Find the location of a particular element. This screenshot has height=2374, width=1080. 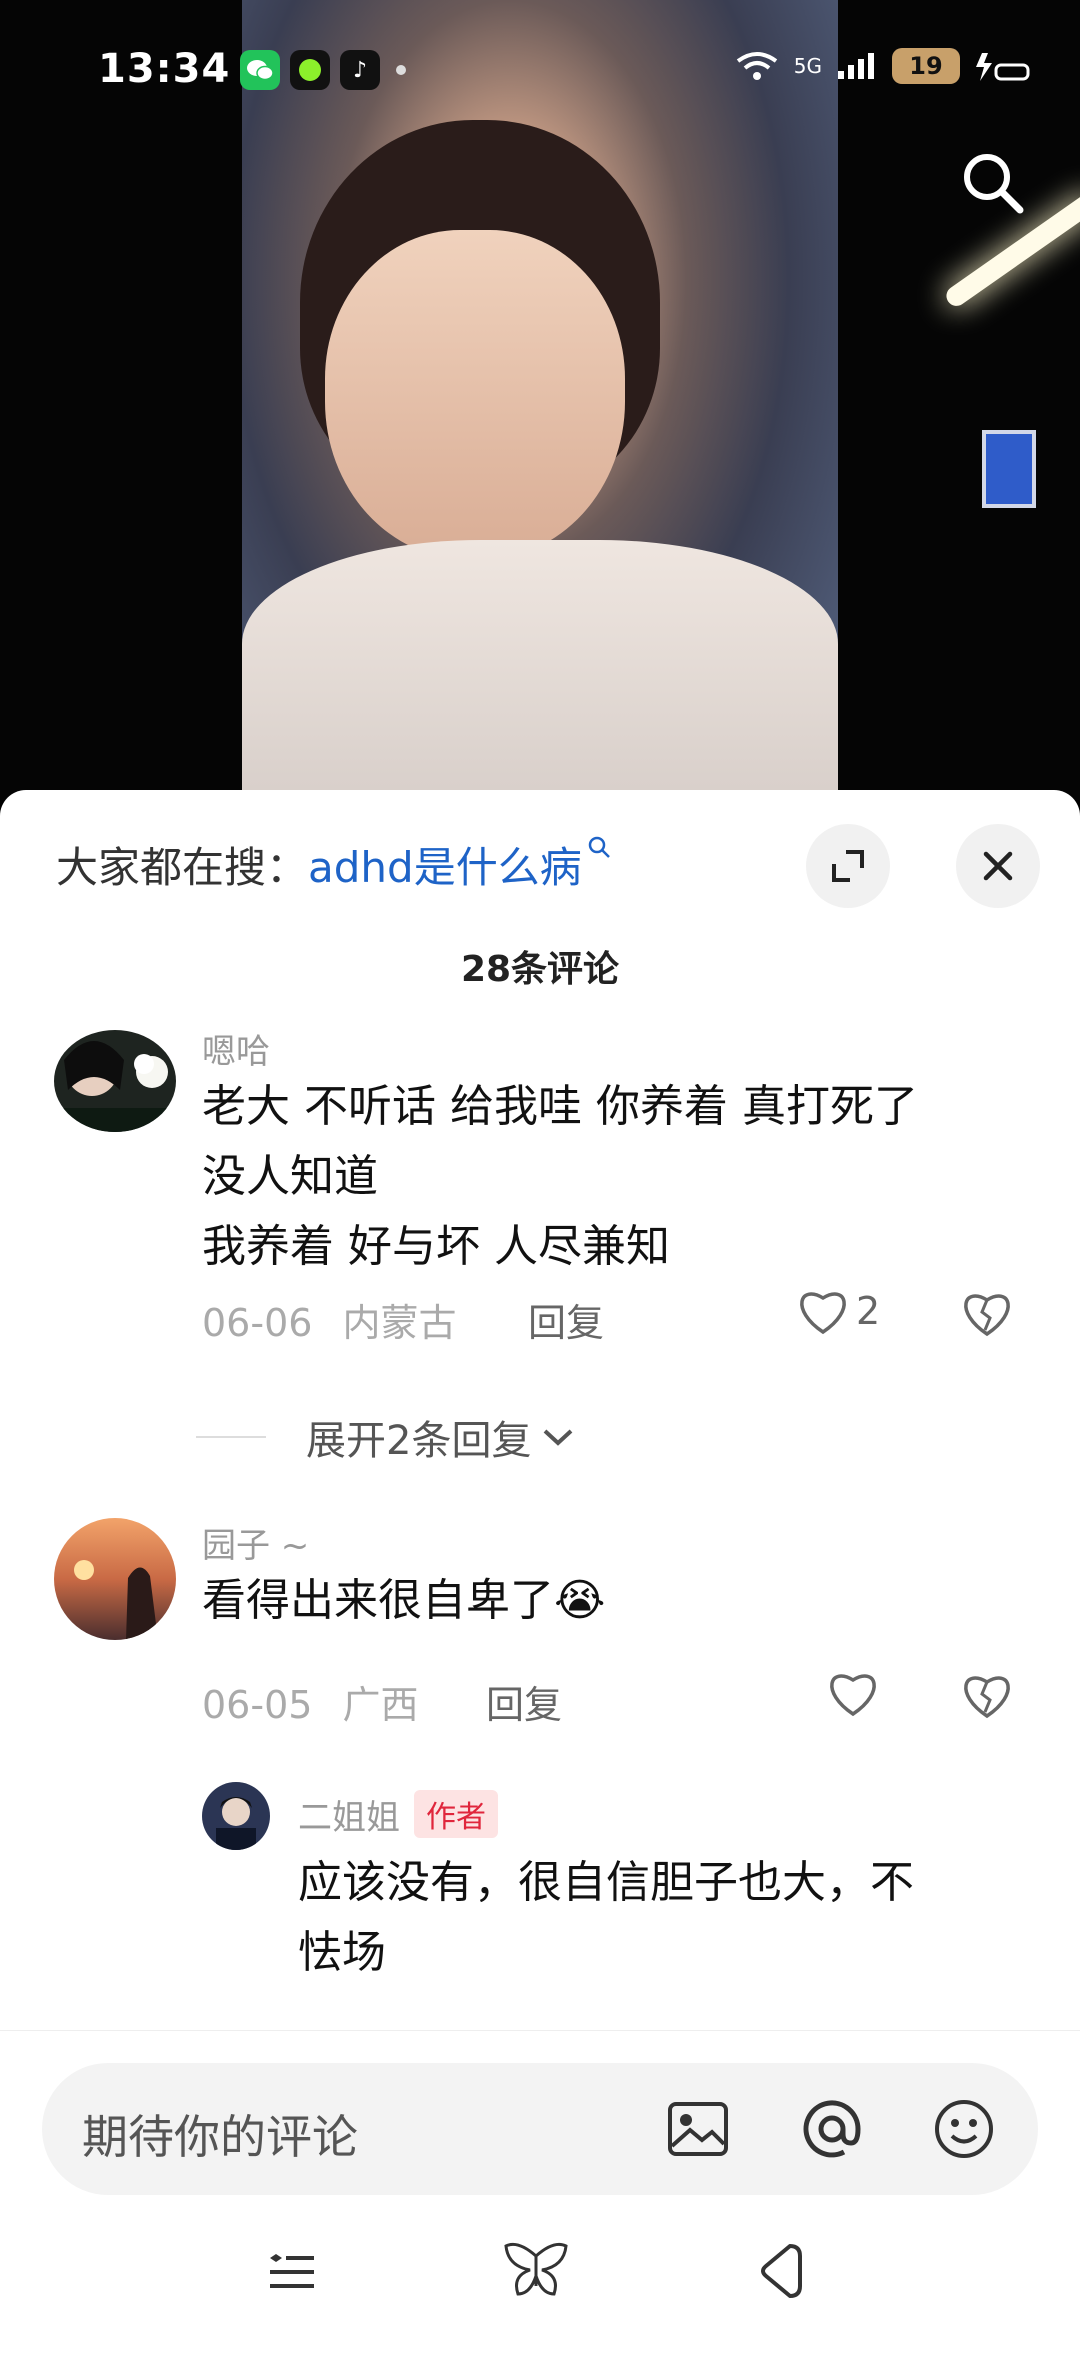

image-button is located at coordinates (698, 2129).